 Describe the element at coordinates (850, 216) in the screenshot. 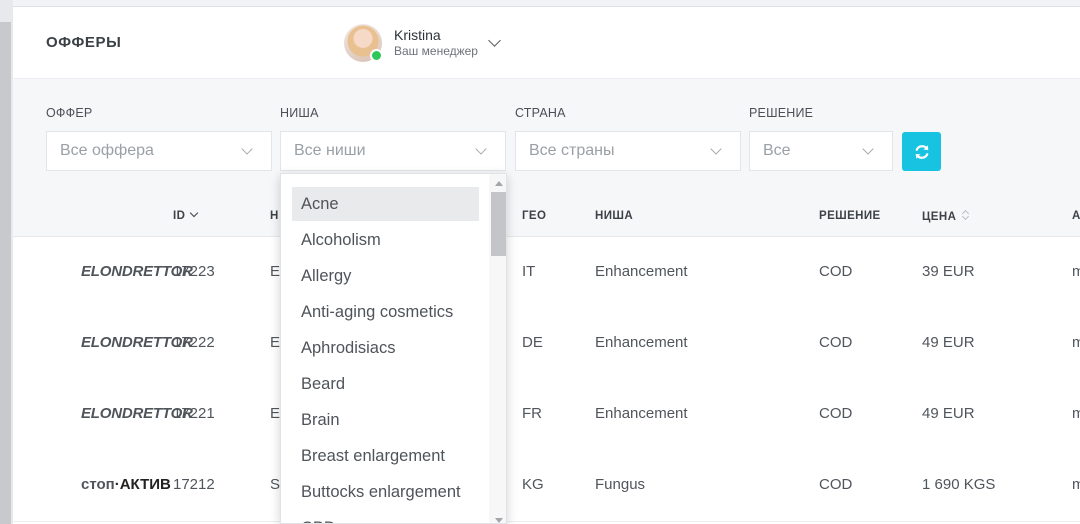

I see `column-header-decision: РЕШЕНИЕ` at that location.